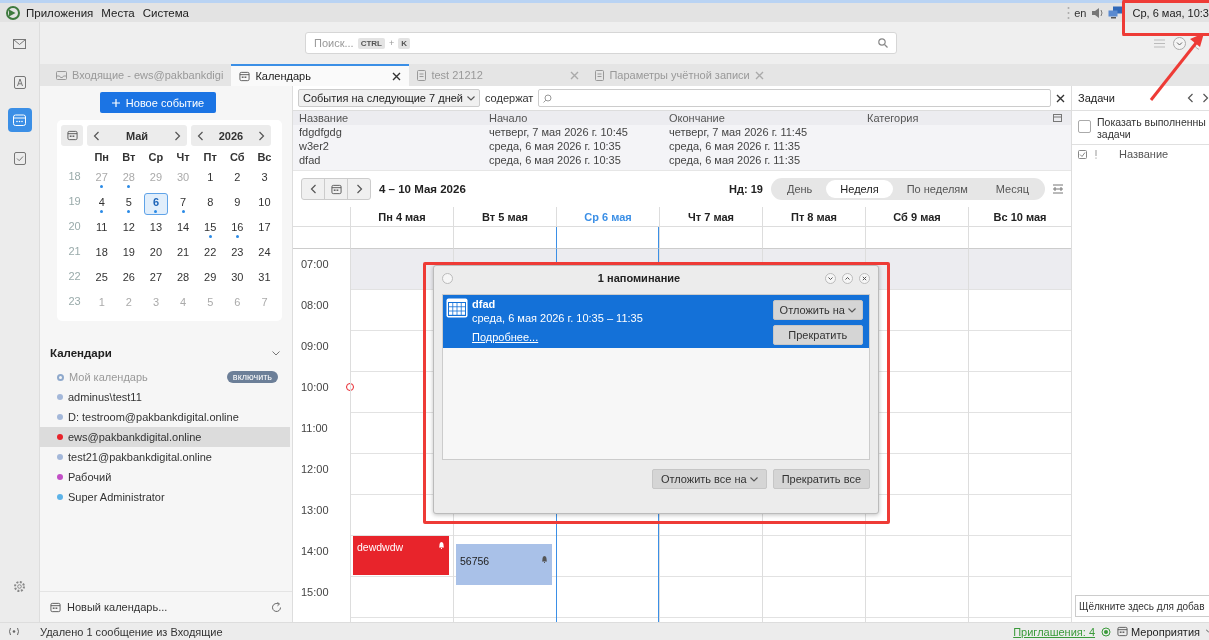 This screenshot has height=640, width=1209. What do you see at coordinates (19, 44) in the screenshot?
I see `mail-icon` at bounding box center [19, 44].